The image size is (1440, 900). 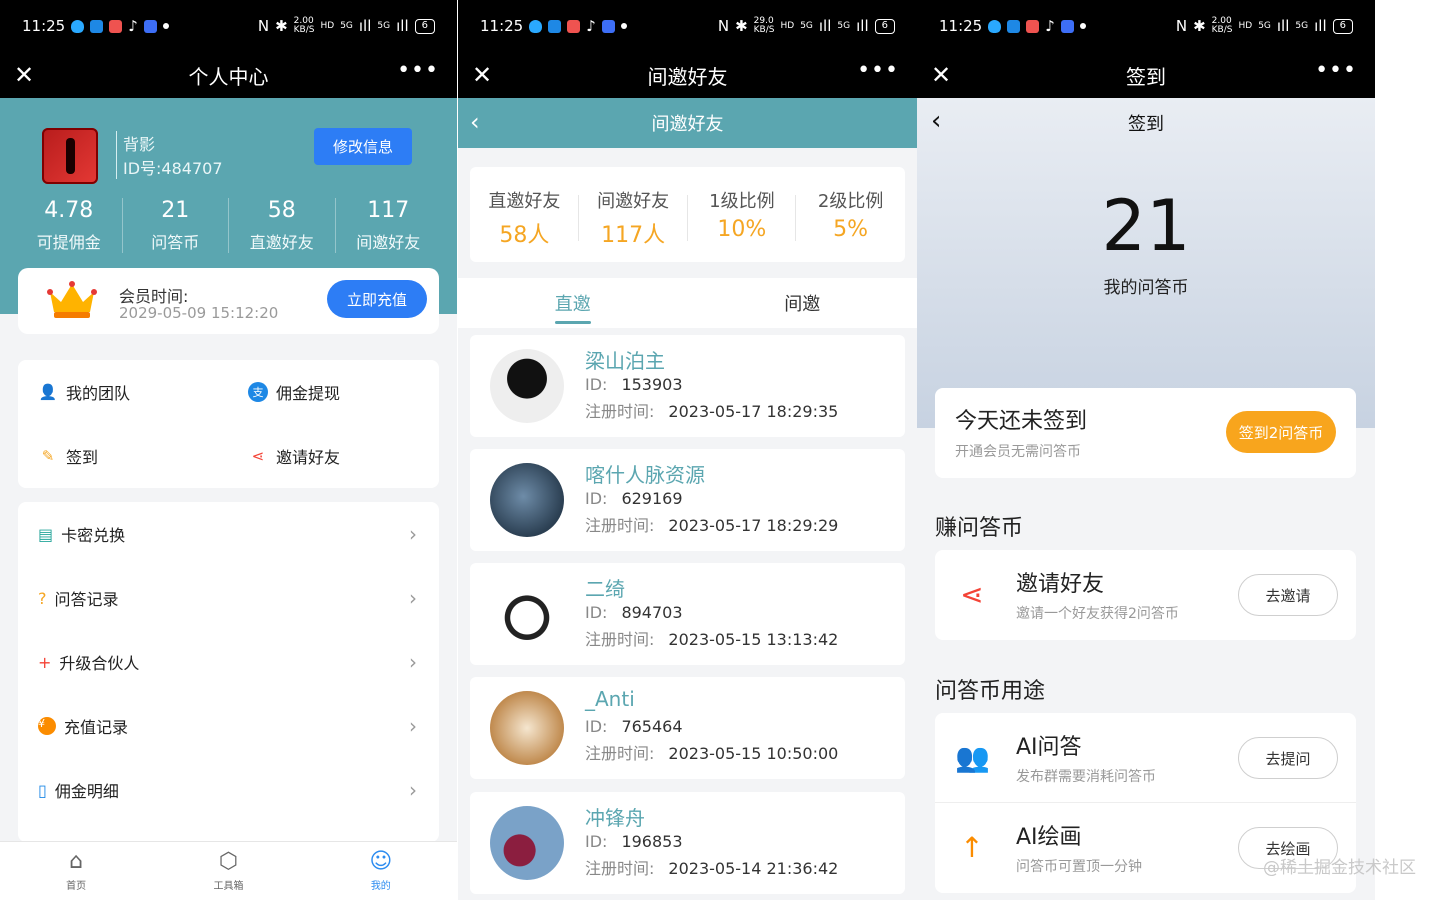 I want to click on list-item-redeem: ▤ 卡密兑换 ›, so click(x=228, y=534).